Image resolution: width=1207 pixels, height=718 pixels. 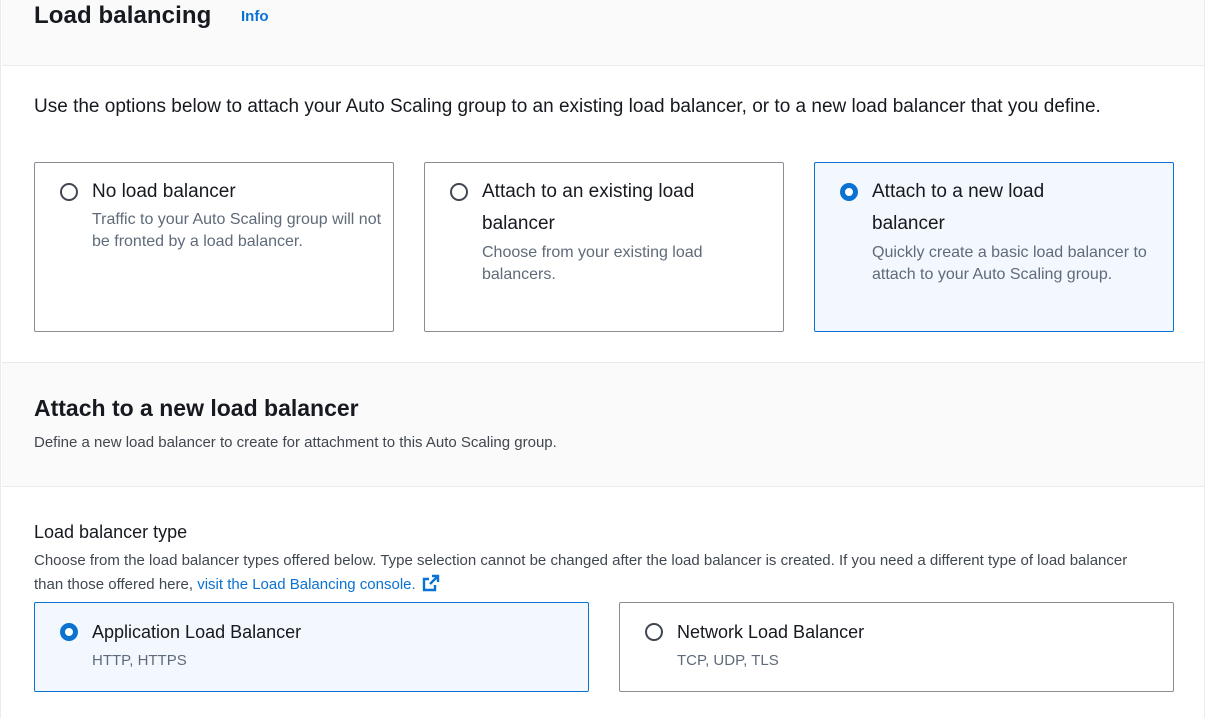 I want to click on option-title: No load balancer, so click(x=164, y=191).